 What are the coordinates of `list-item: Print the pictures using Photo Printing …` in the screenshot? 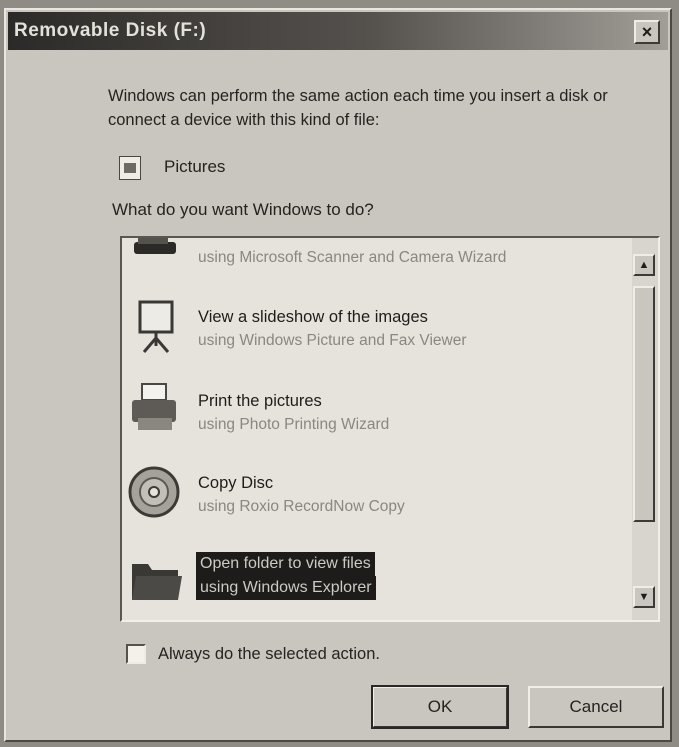 It's located at (374, 411).